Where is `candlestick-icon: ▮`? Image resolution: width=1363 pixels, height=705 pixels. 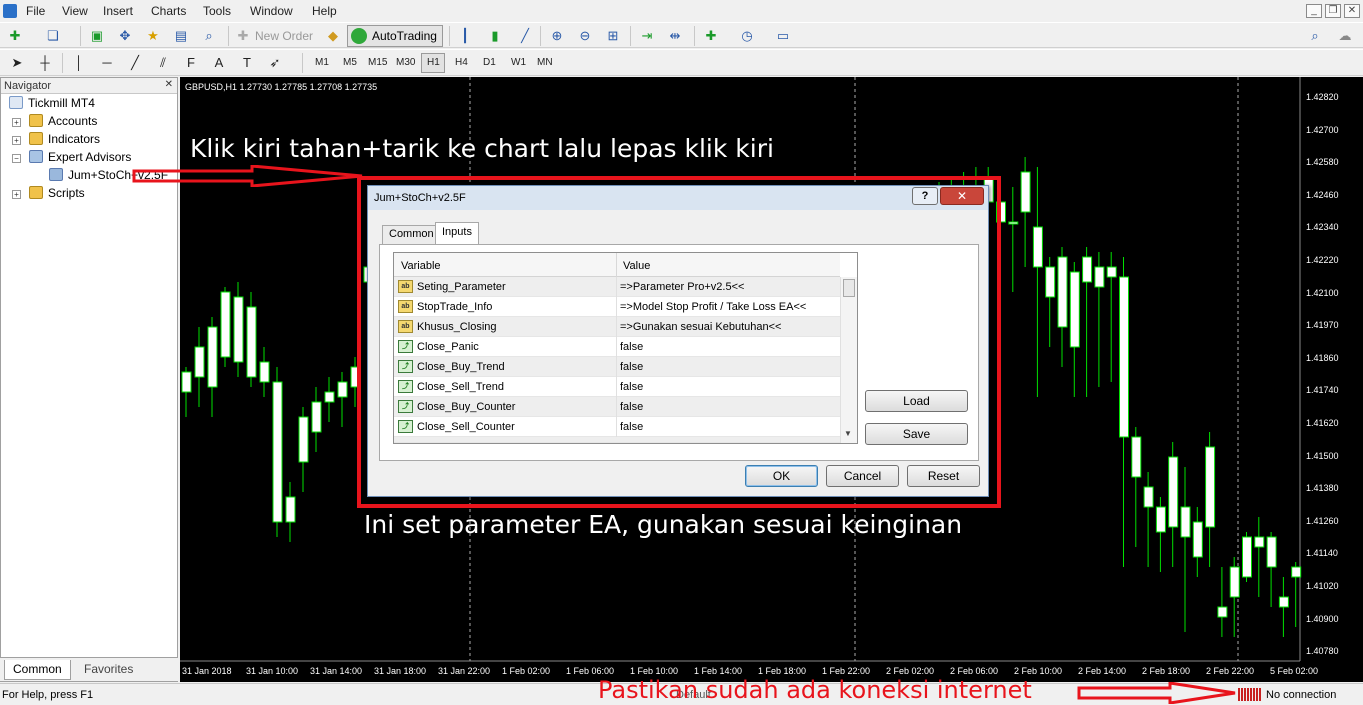 candlestick-icon: ▮ is located at coordinates (495, 36).